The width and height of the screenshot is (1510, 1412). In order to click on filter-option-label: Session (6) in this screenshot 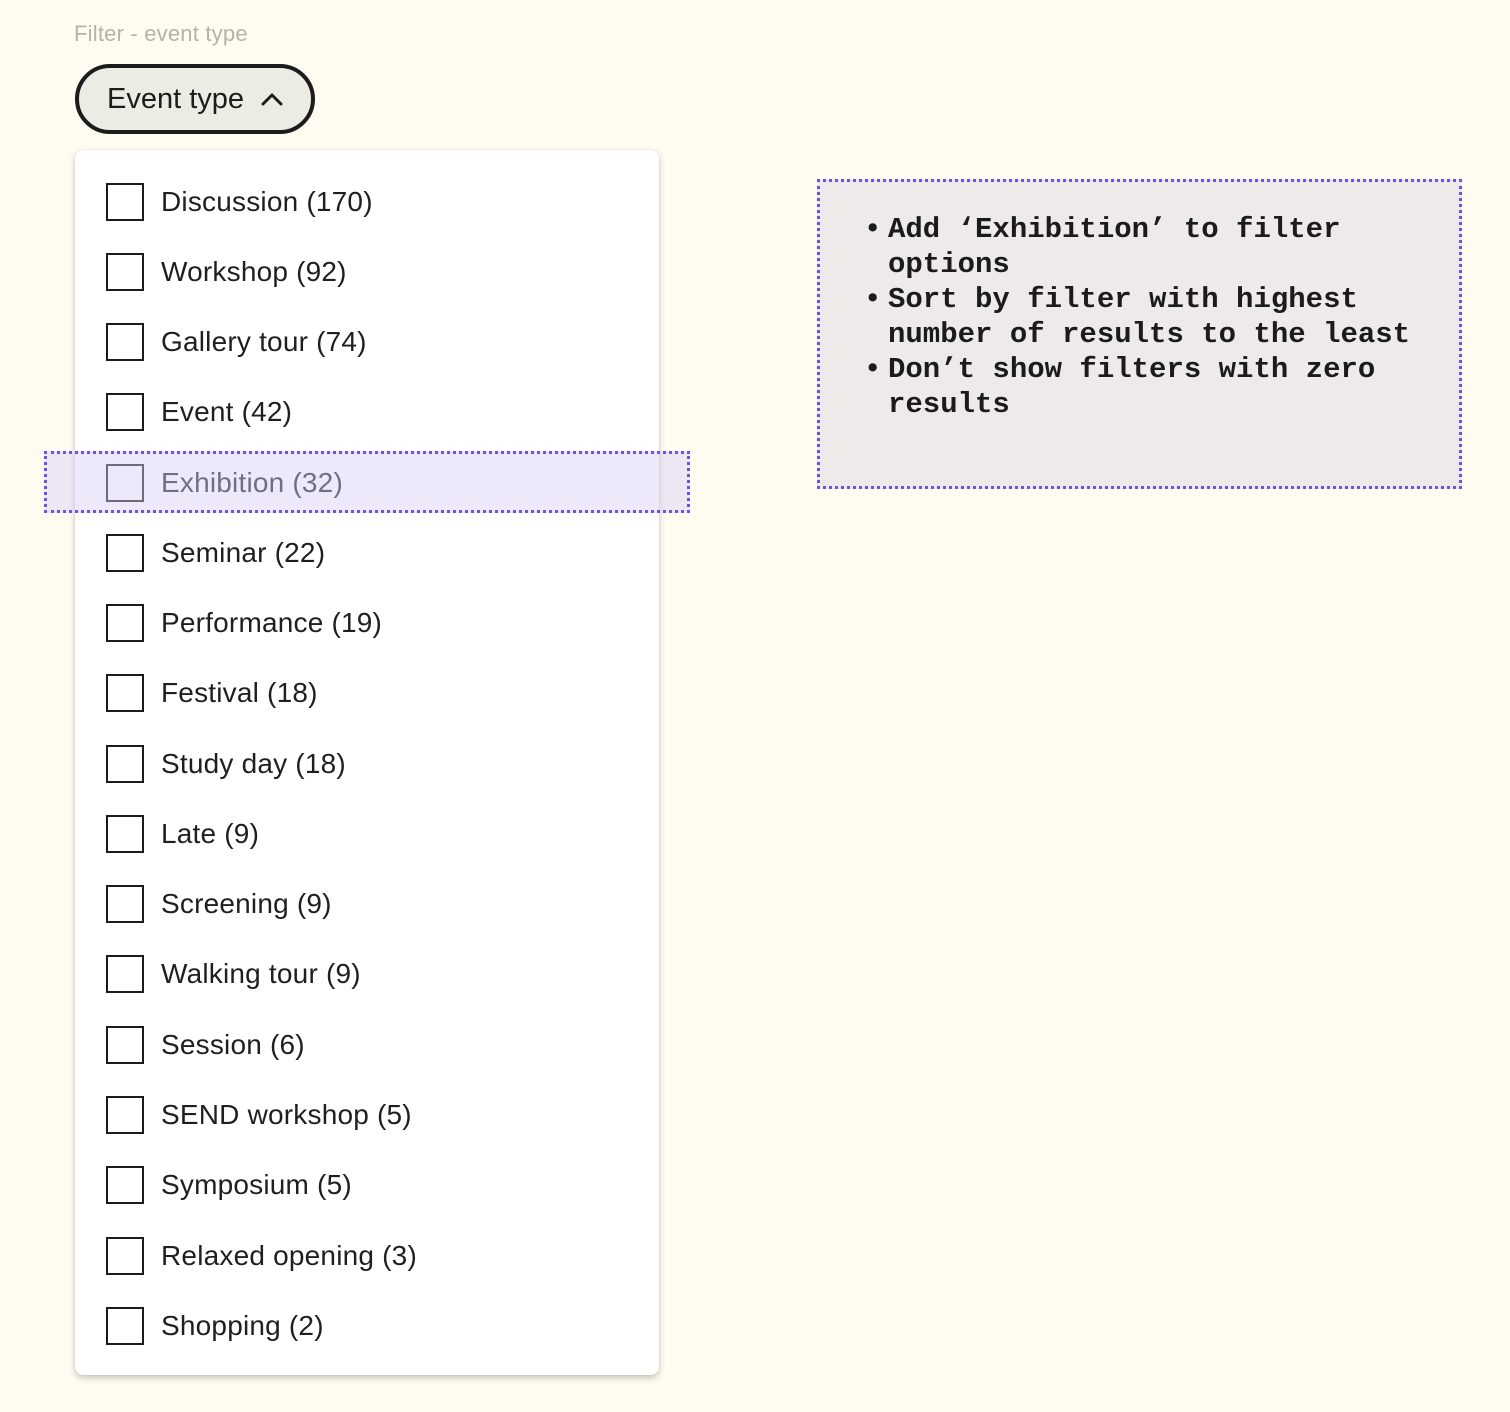, I will do `click(233, 1044)`.